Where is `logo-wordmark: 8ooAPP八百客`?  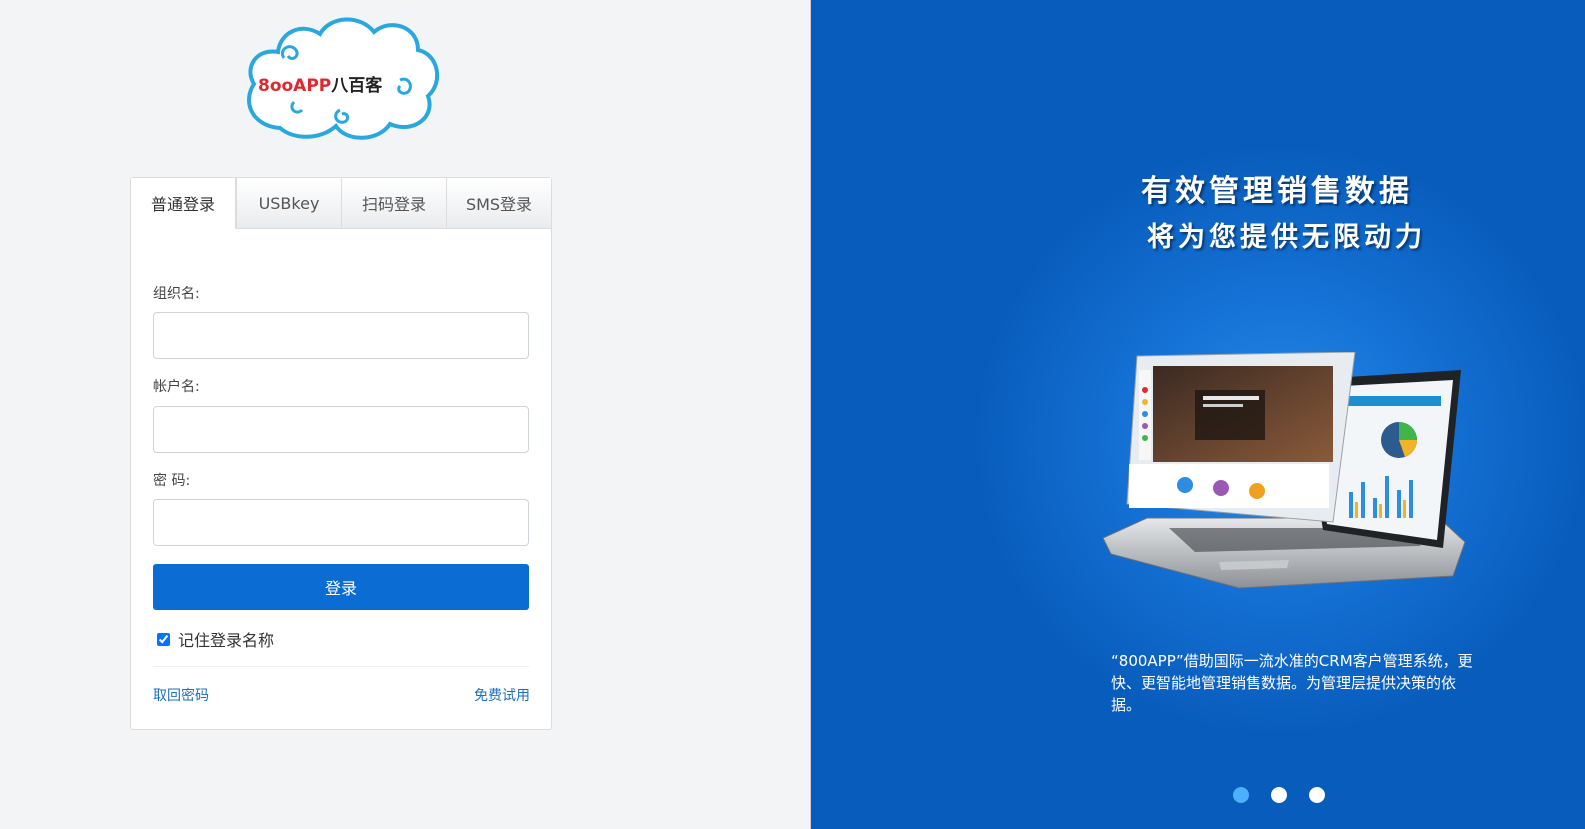 logo-wordmark: 8ooAPP八百客 is located at coordinates (343, 83).